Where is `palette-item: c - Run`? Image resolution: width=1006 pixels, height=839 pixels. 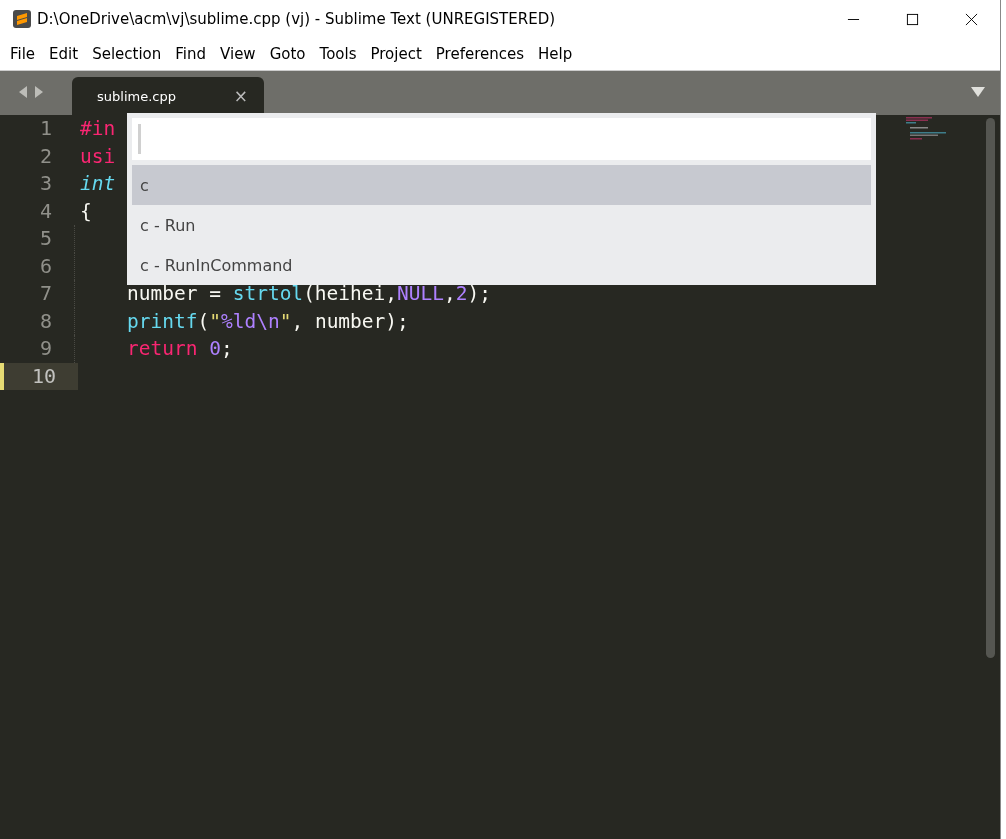 palette-item: c - Run is located at coordinates (501, 225).